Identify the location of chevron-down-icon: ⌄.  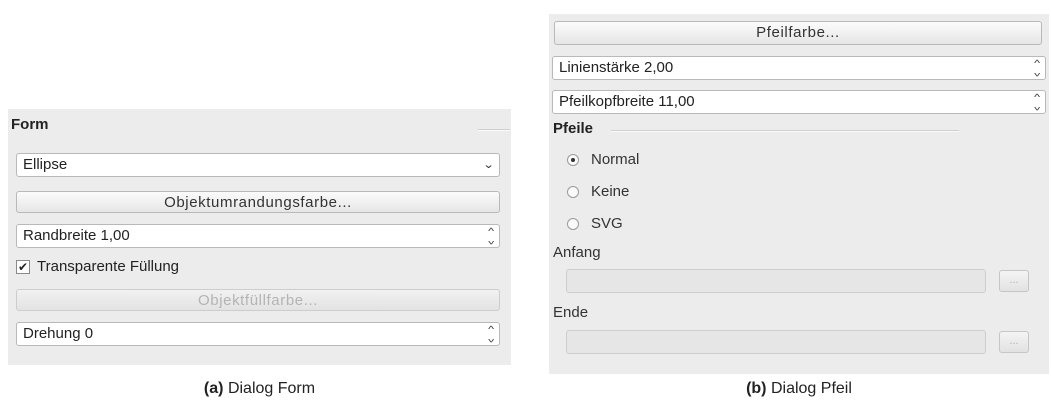
(488, 165).